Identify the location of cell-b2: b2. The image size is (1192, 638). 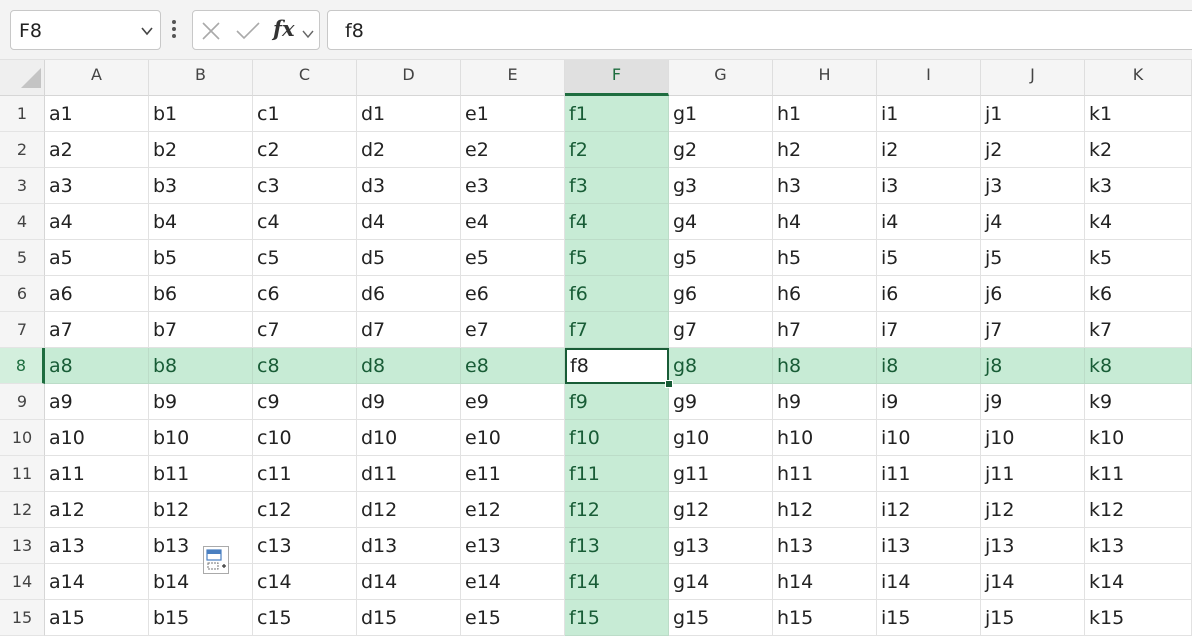
(201, 150).